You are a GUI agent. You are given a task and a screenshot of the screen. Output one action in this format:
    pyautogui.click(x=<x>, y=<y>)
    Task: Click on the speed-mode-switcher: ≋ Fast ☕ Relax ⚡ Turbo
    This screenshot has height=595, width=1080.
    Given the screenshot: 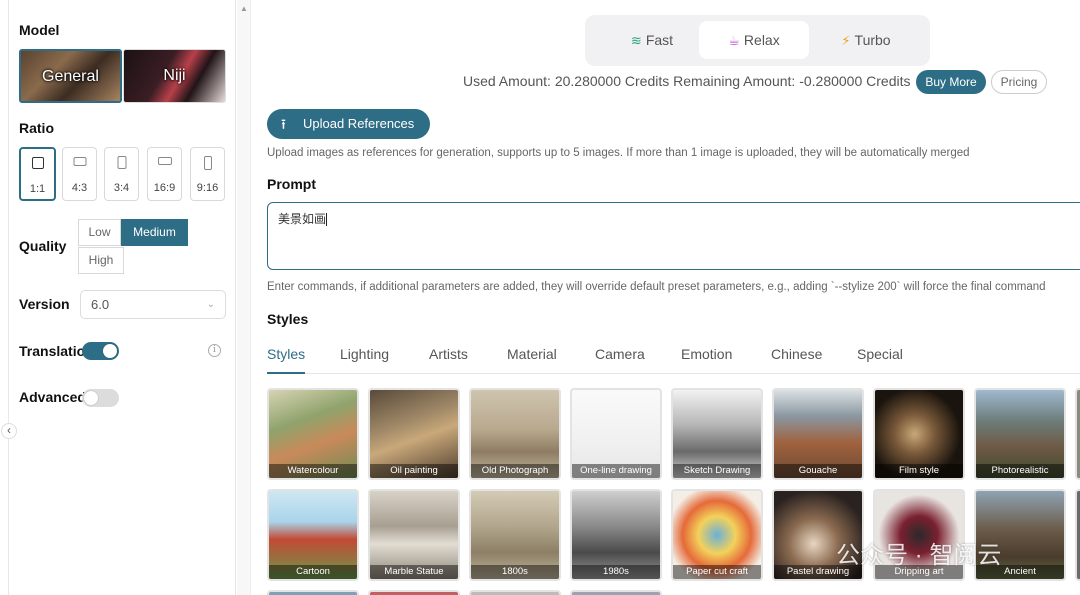 What is the action you would take?
    pyautogui.click(x=757, y=40)
    